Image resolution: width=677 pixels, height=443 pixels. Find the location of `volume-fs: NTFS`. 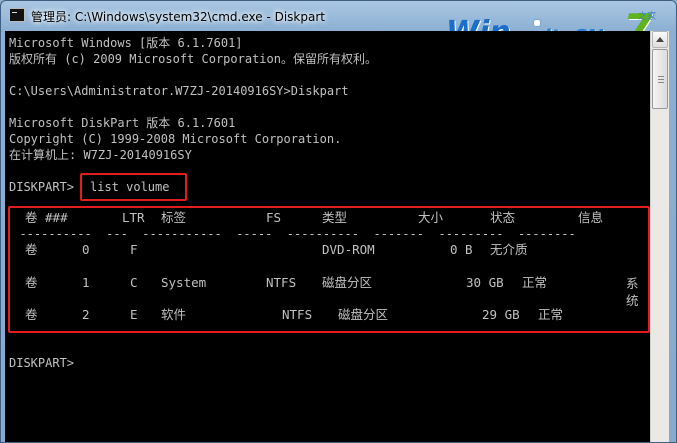

volume-fs: NTFS is located at coordinates (297, 314).